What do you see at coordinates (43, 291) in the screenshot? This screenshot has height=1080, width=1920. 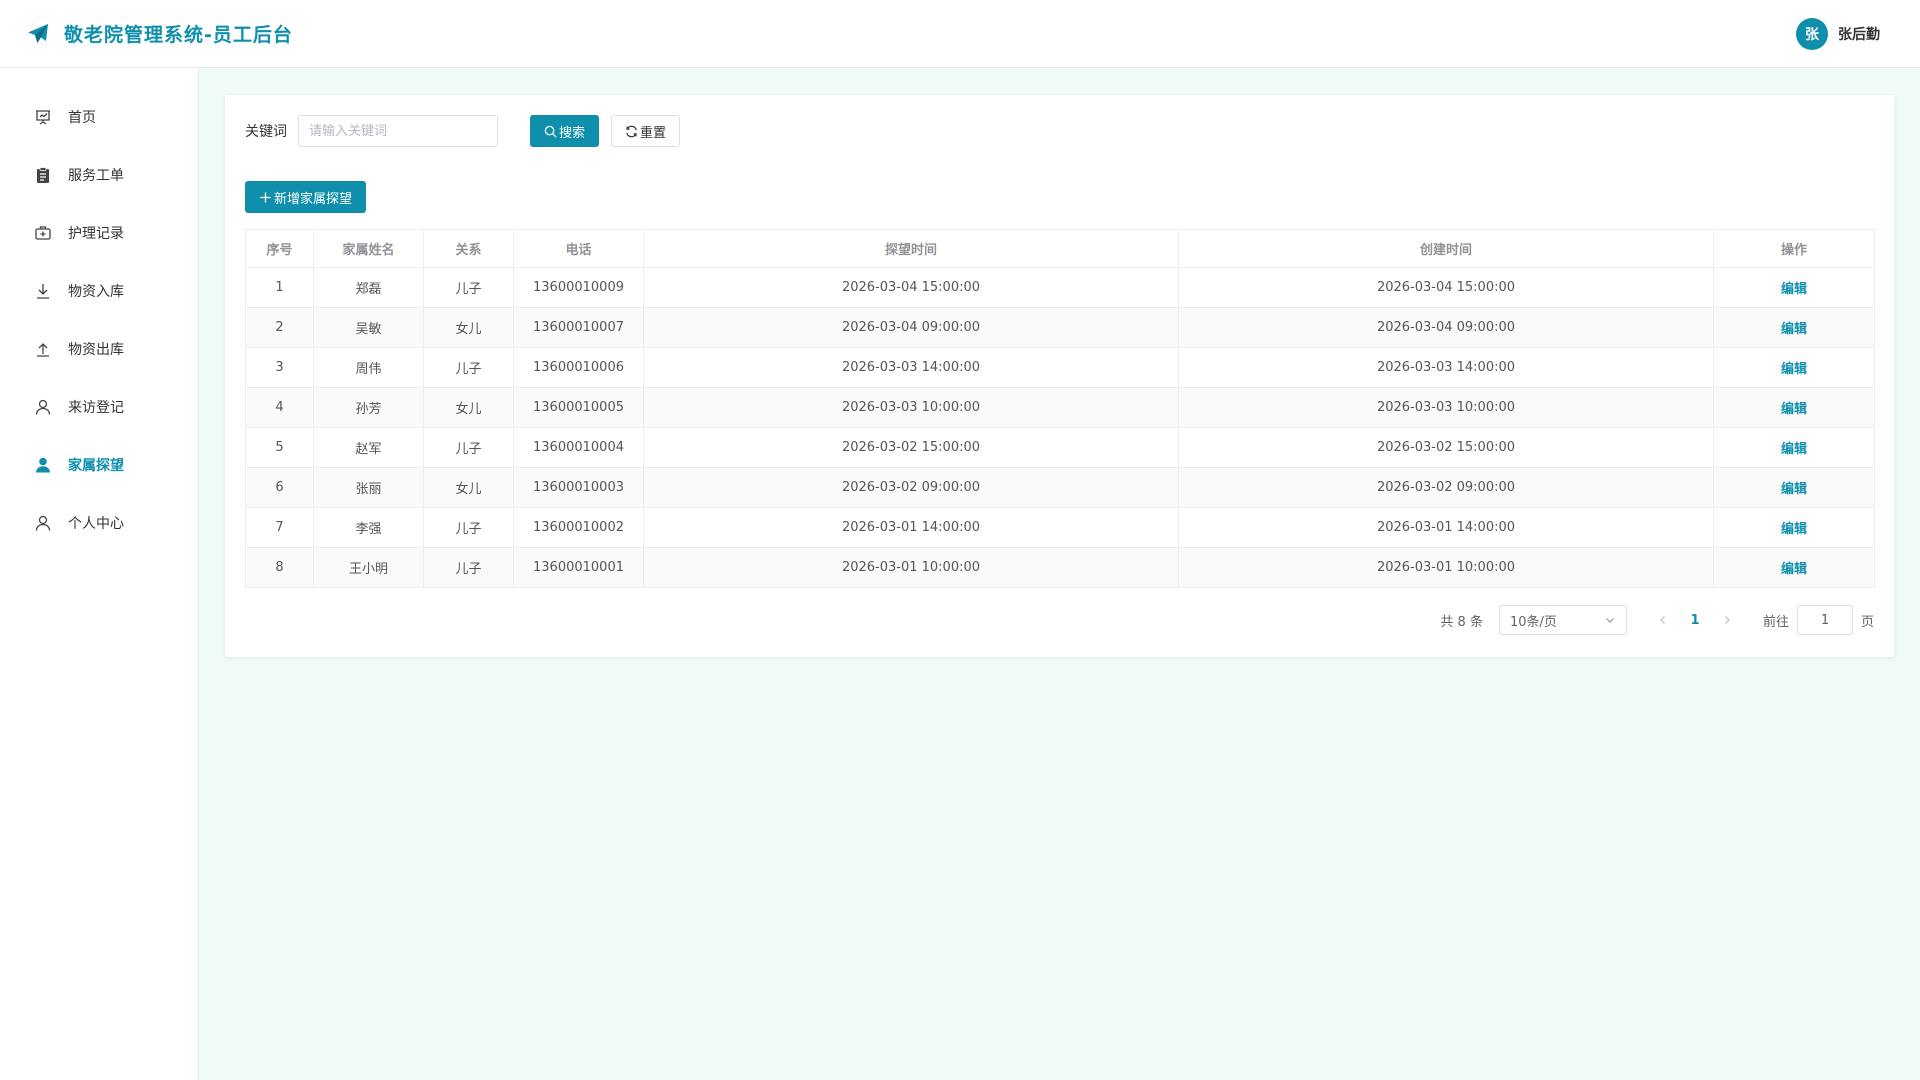 I see `download-icon` at bounding box center [43, 291].